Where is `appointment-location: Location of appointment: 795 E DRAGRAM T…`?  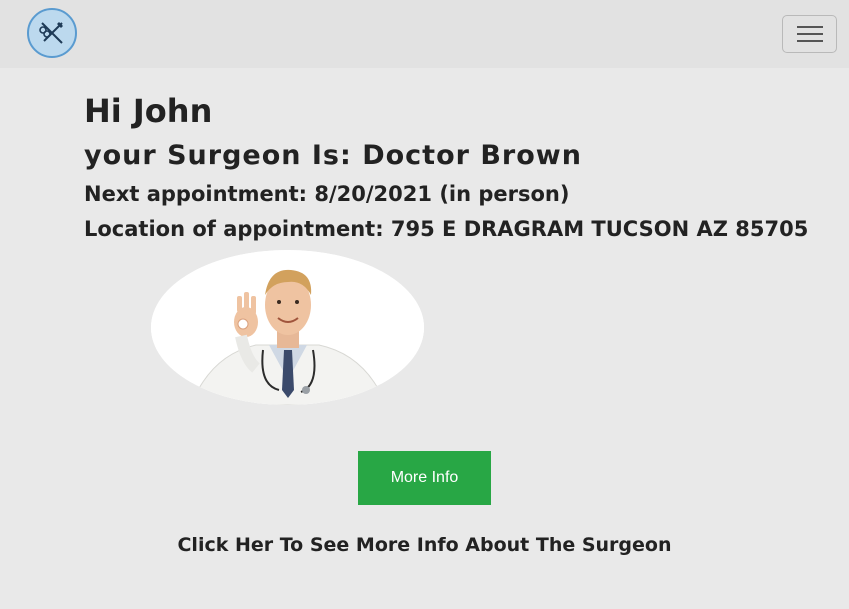 appointment-location: Location of appointment: 795 E DRAGRAM T… is located at coordinates (446, 229).